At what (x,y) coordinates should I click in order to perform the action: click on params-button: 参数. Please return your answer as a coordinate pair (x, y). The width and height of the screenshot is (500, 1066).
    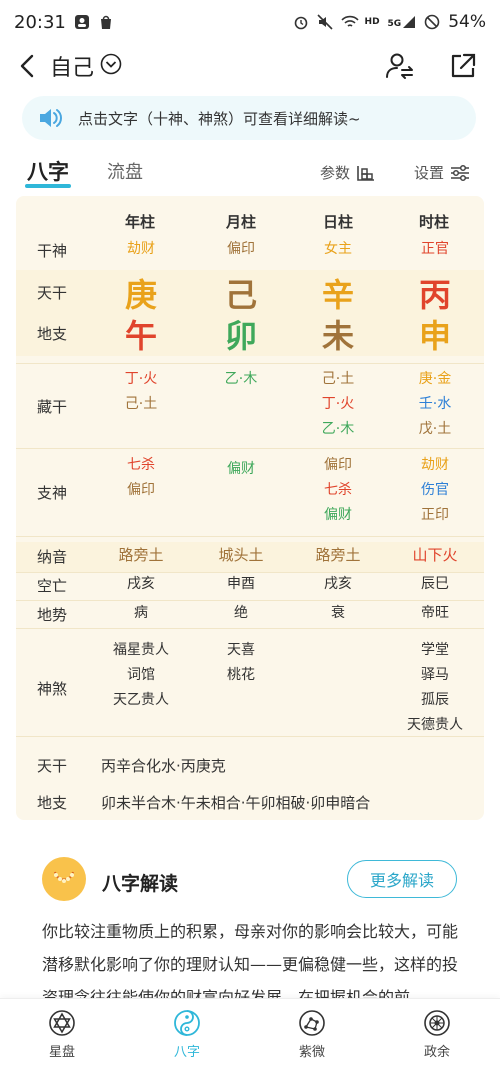
    Looking at the image, I should click on (348, 172).